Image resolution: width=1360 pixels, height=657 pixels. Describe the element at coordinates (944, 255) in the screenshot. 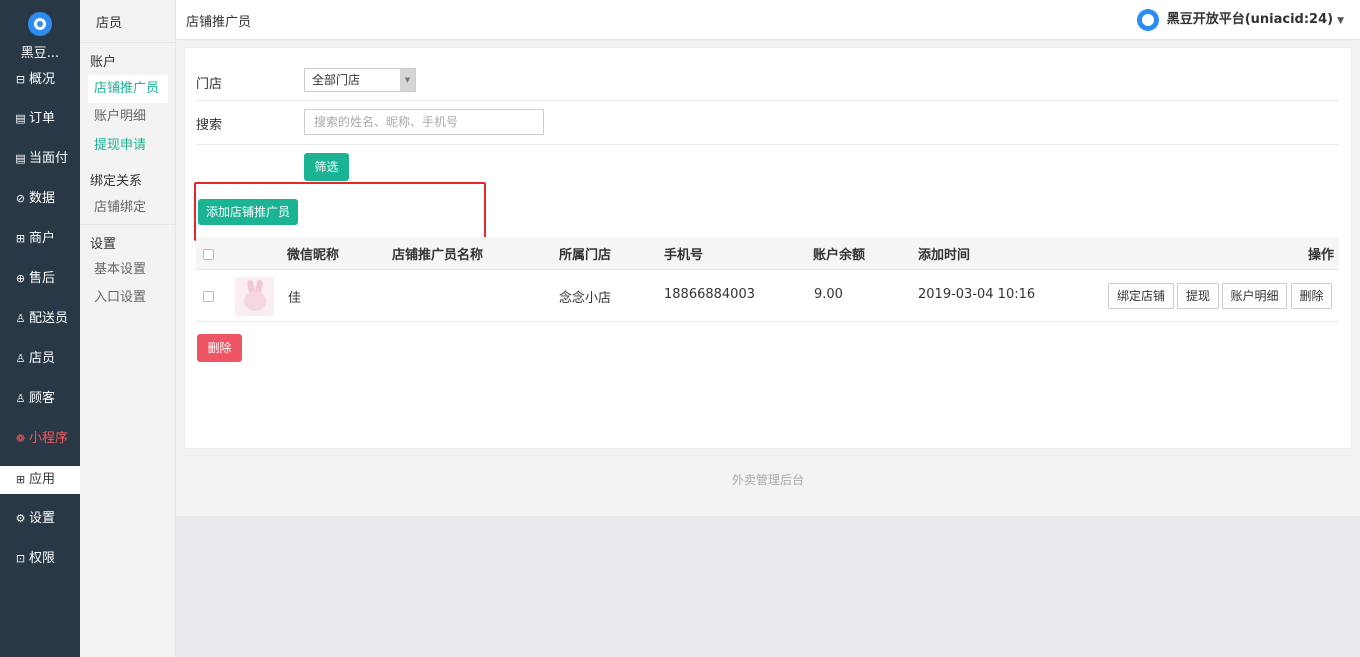

I see `col-header-added-time: 添加时间` at that location.